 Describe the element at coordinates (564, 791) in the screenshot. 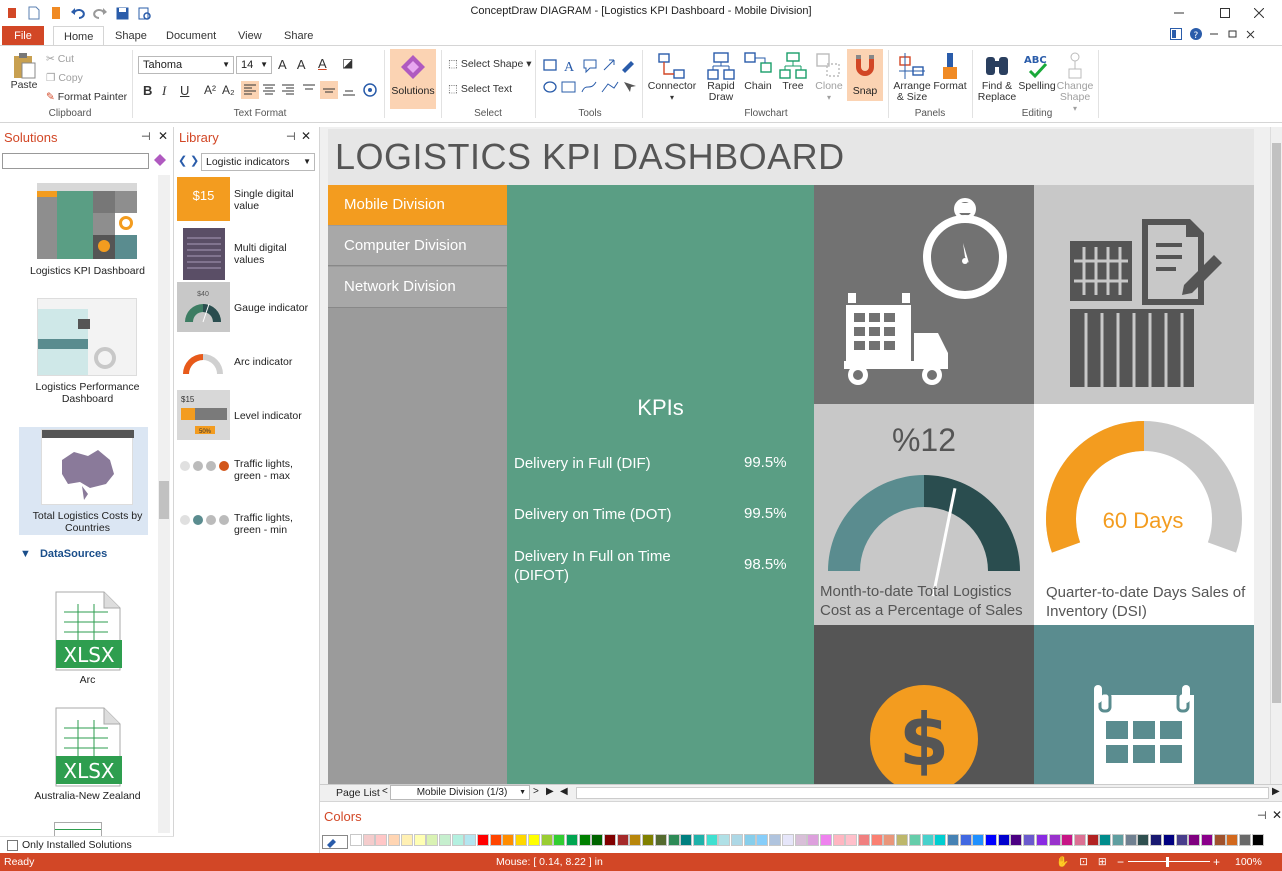

I see `hscroll-left-icon: ◀` at that location.